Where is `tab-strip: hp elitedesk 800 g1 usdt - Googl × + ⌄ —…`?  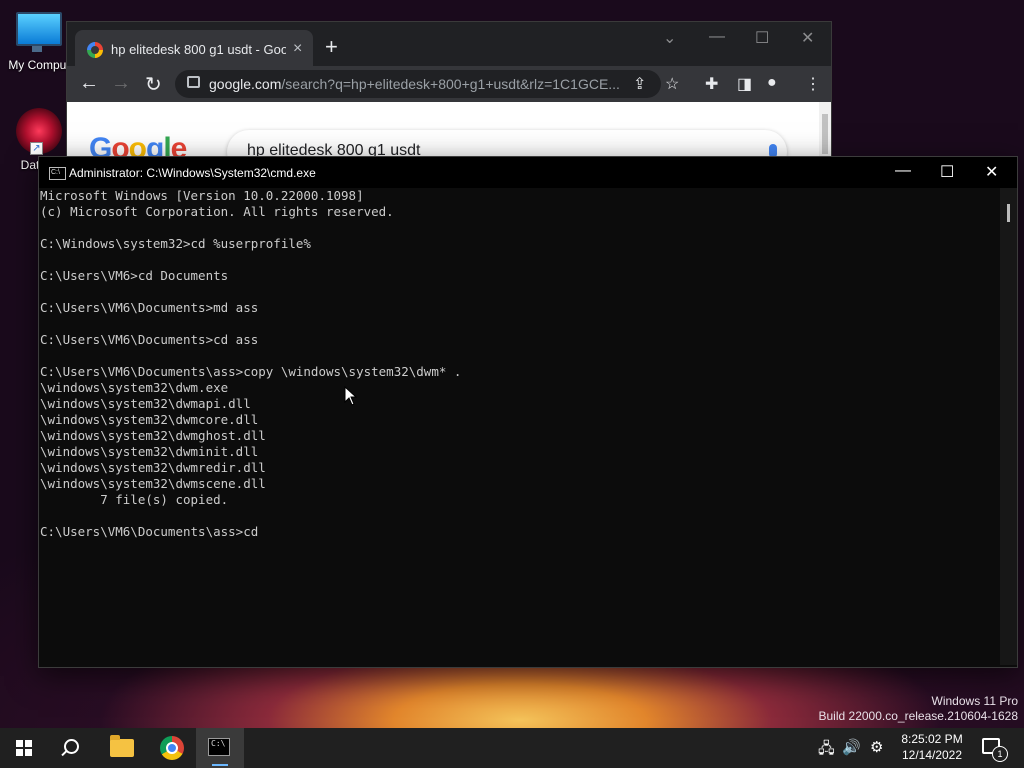 tab-strip: hp elitedesk 800 g1 usdt - Googl × + ⌄ —… is located at coordinates (449, 47).